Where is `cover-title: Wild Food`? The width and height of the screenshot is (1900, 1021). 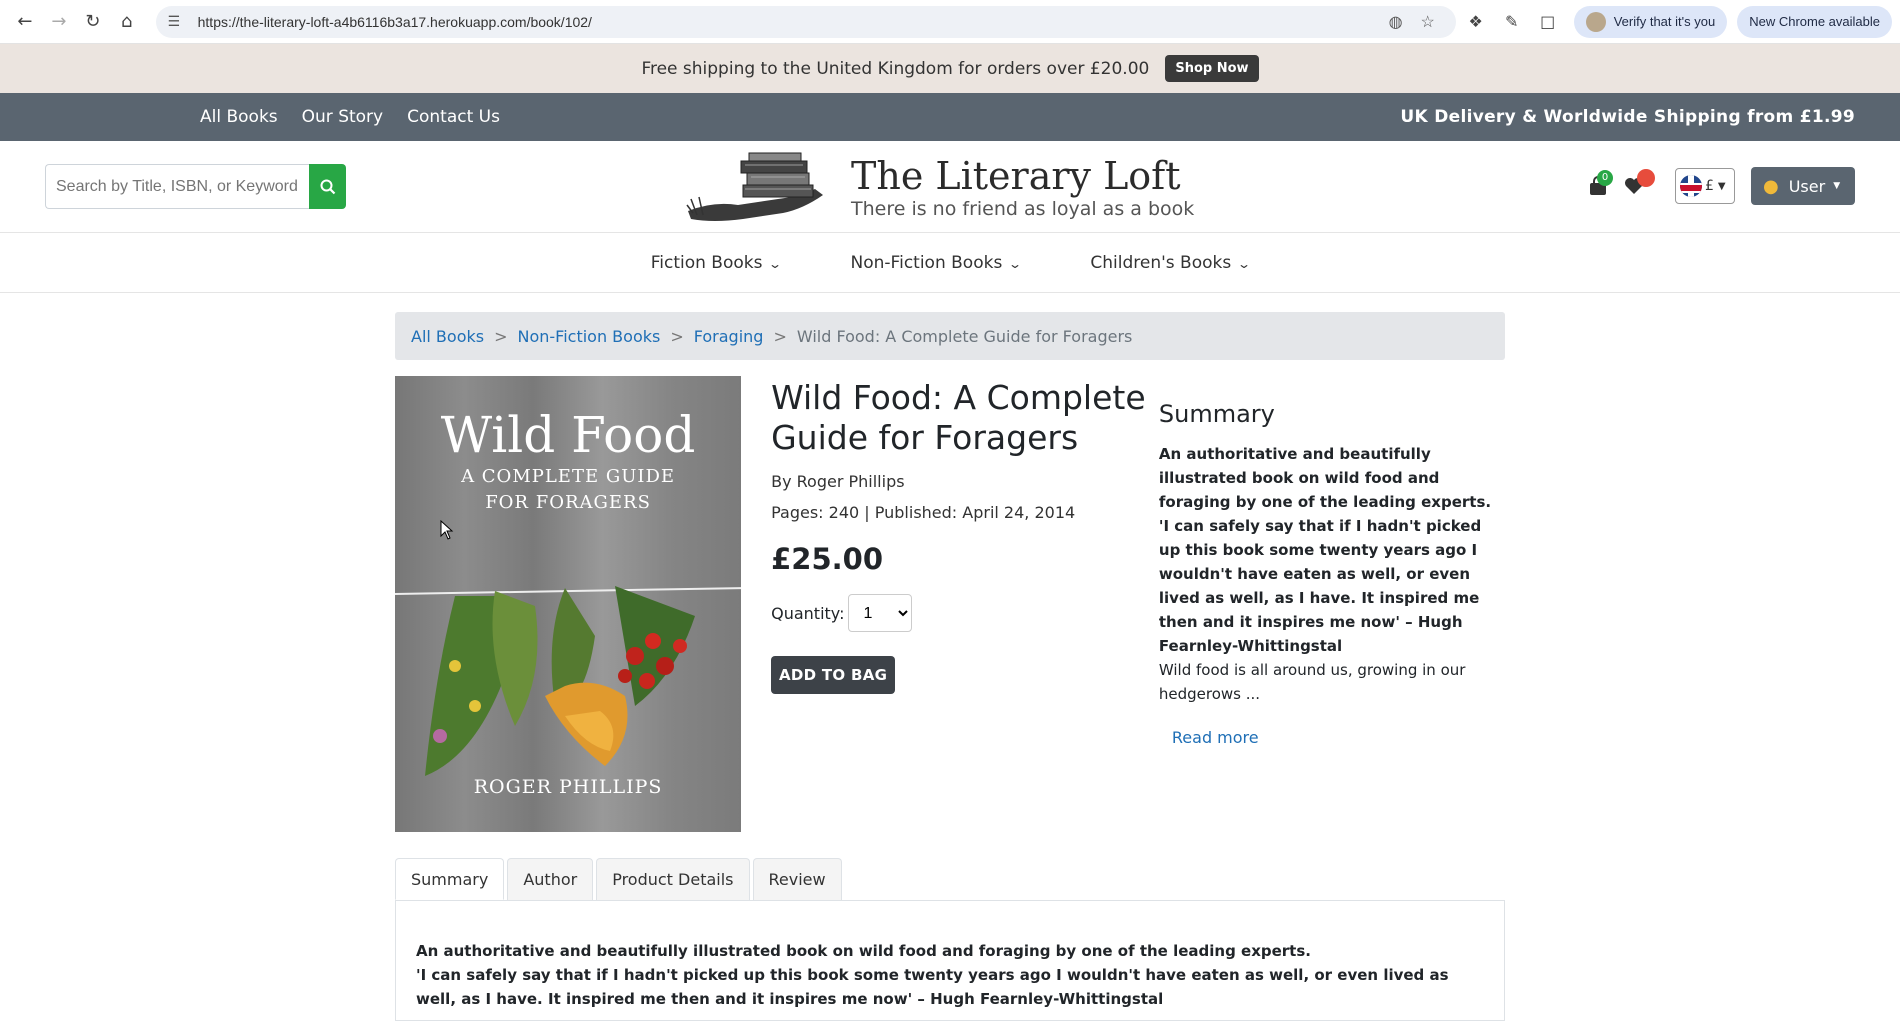
cover-title: Wild Food is located at coordinates (568, 435).